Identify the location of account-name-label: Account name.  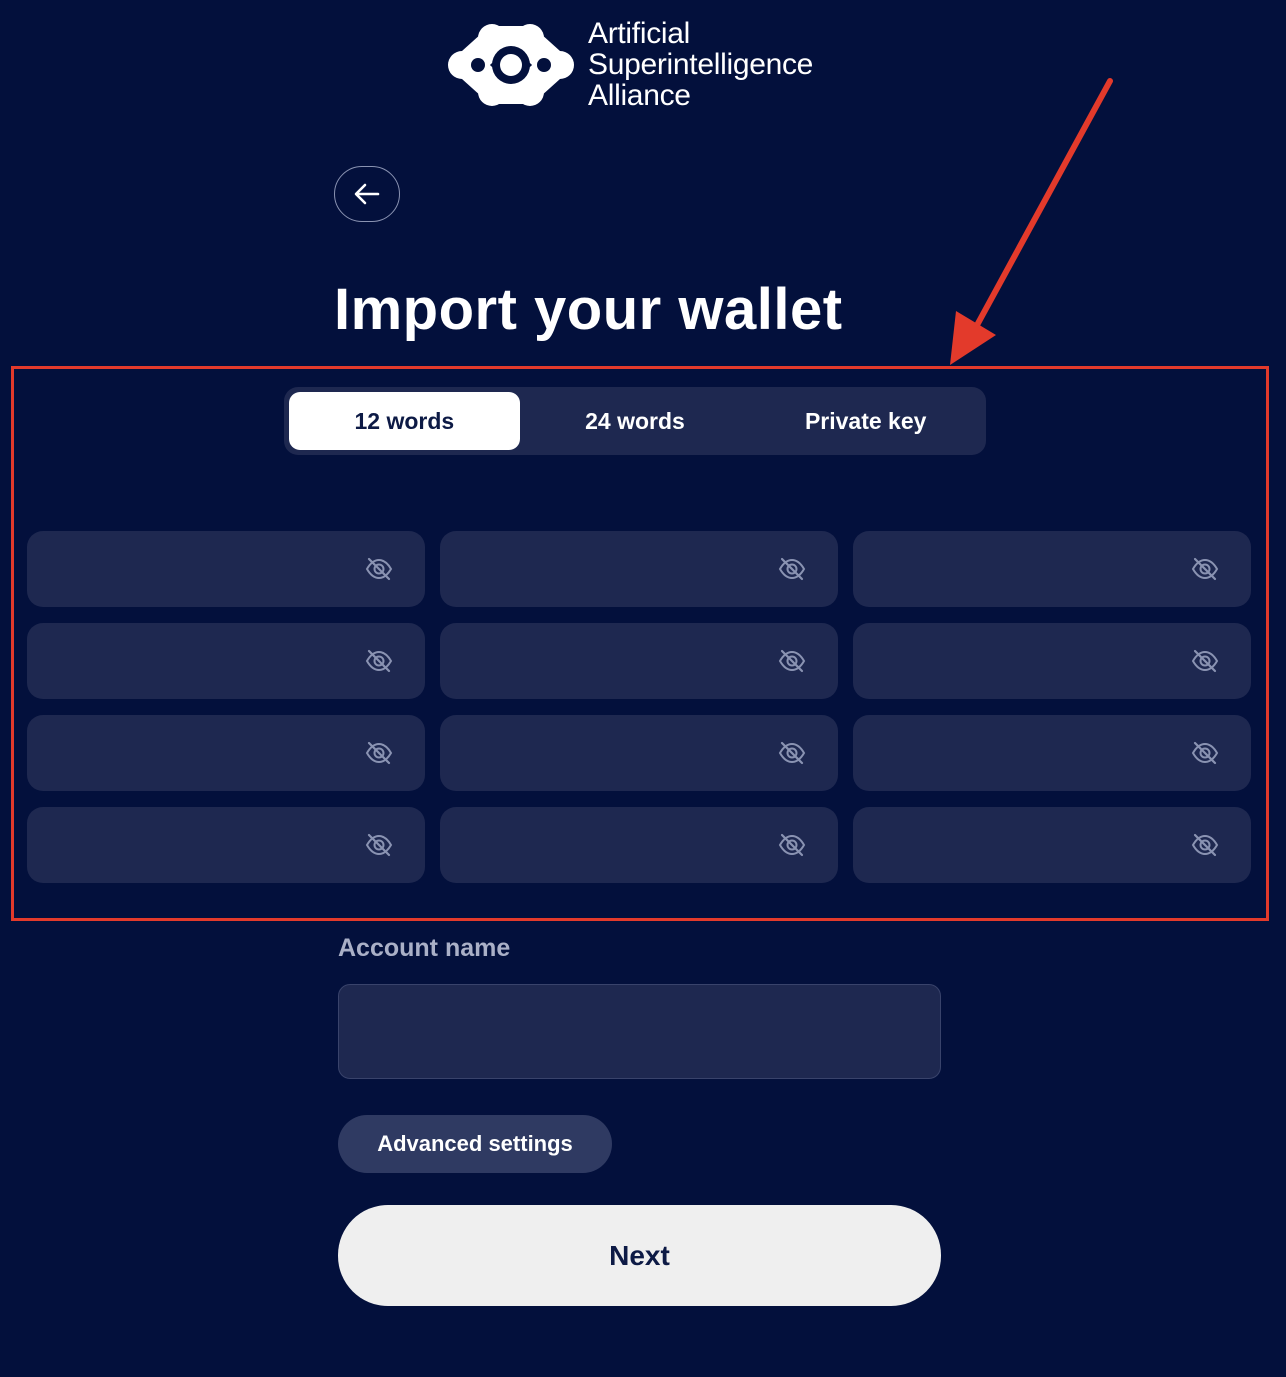
(424, 948).